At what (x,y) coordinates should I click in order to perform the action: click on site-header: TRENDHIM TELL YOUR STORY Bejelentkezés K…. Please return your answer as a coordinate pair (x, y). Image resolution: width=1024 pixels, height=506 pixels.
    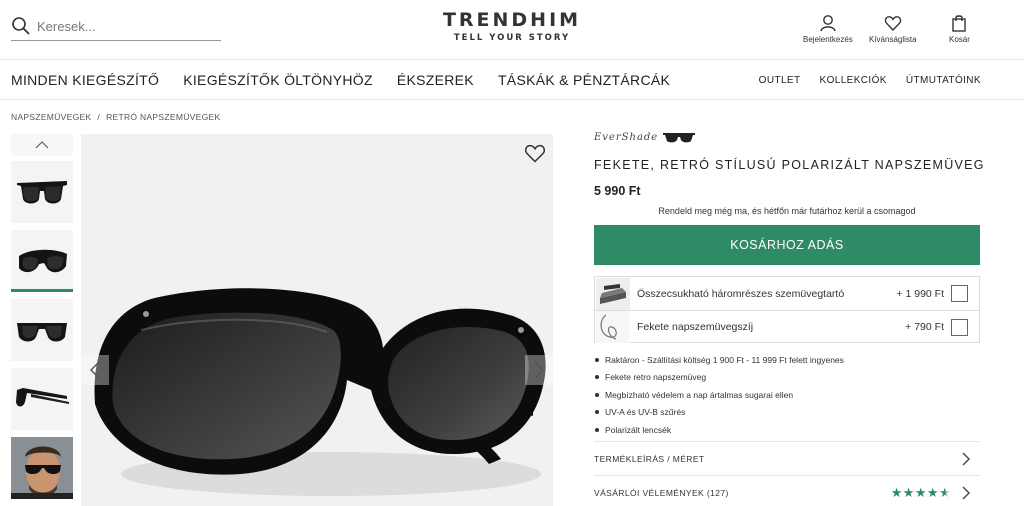
    Looking at the image, I should click on (512, 30).